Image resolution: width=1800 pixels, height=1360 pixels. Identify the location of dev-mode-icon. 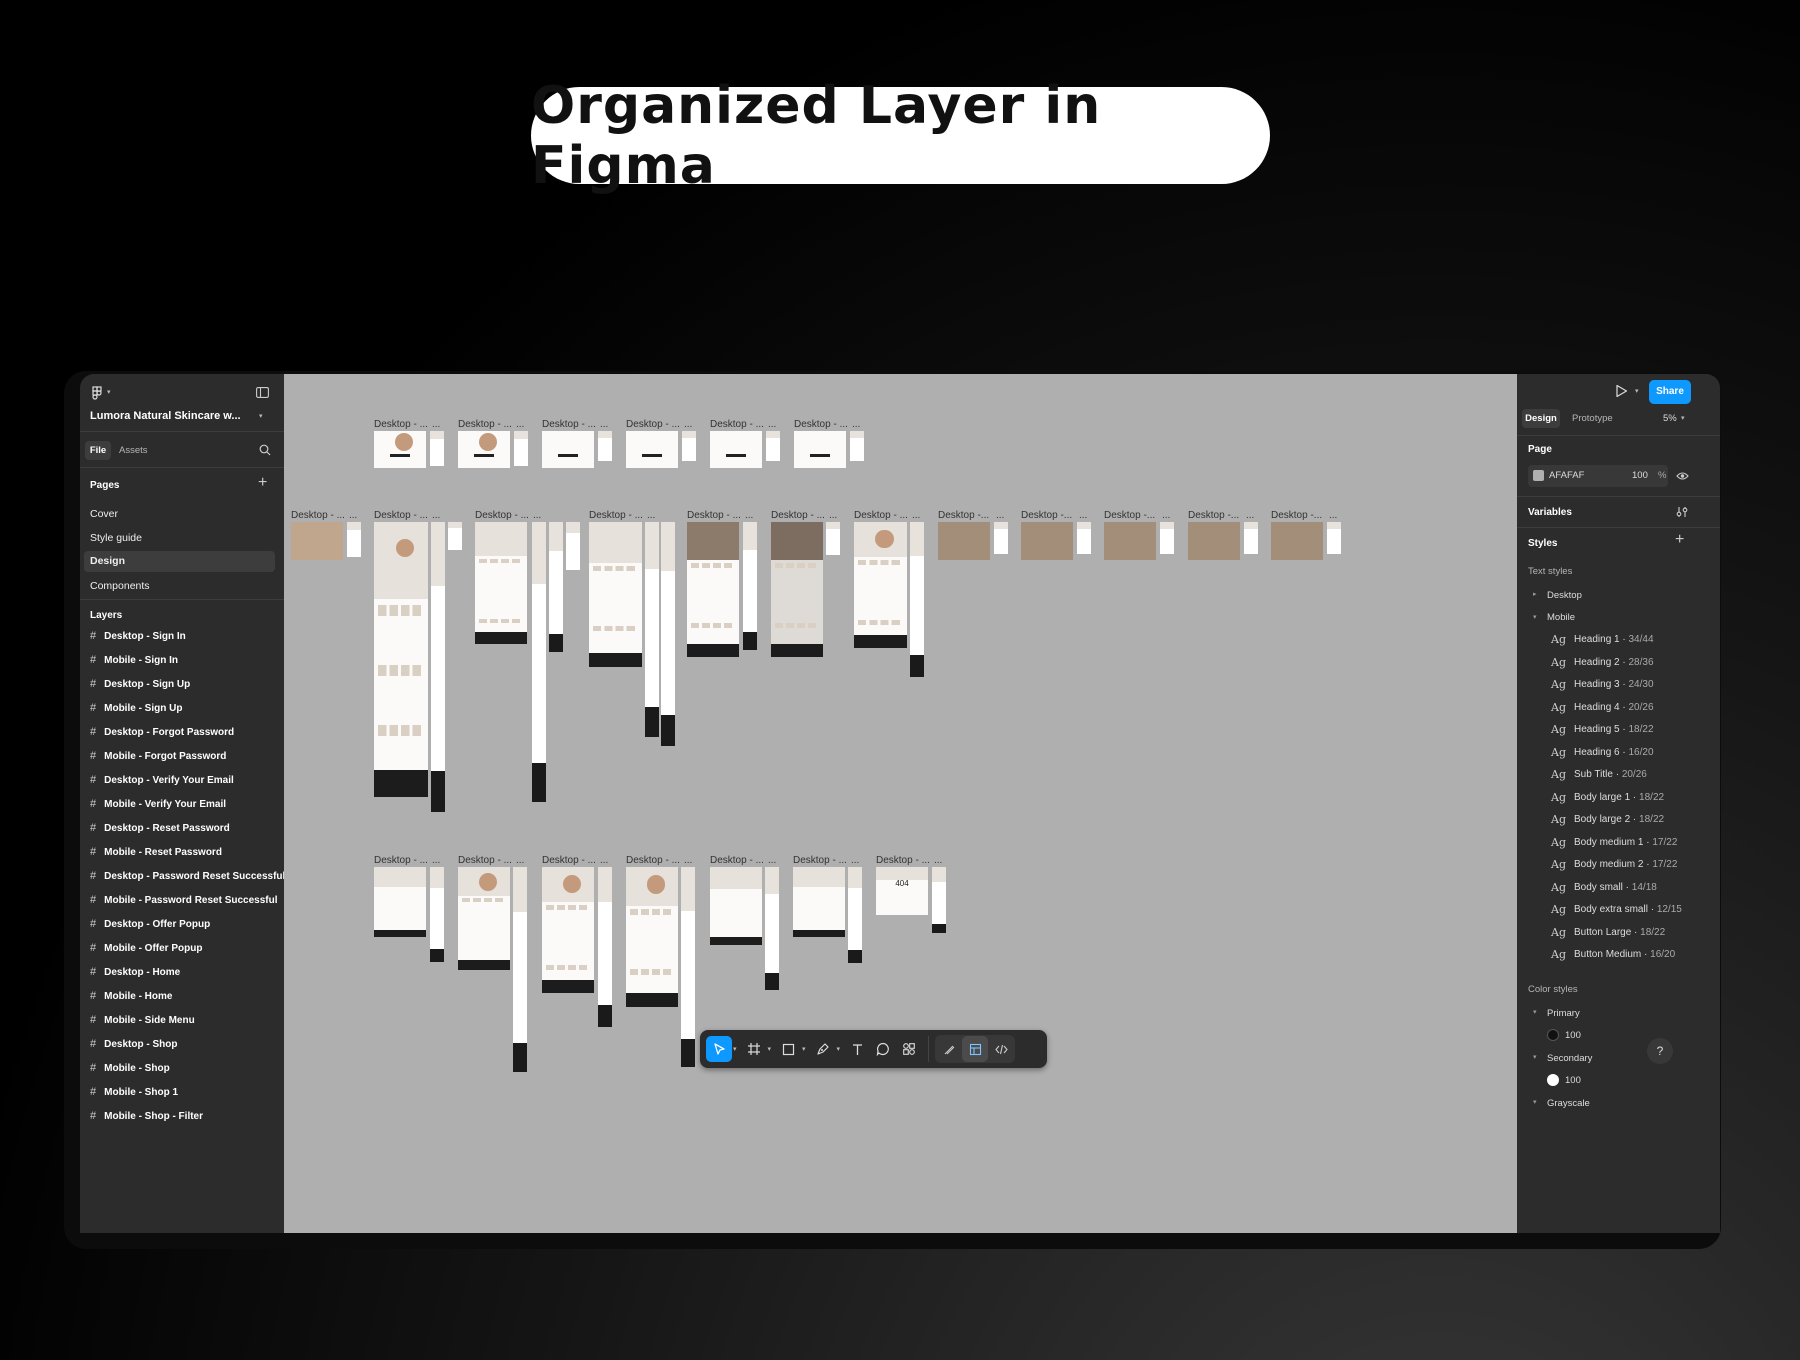
(1001, 1049).